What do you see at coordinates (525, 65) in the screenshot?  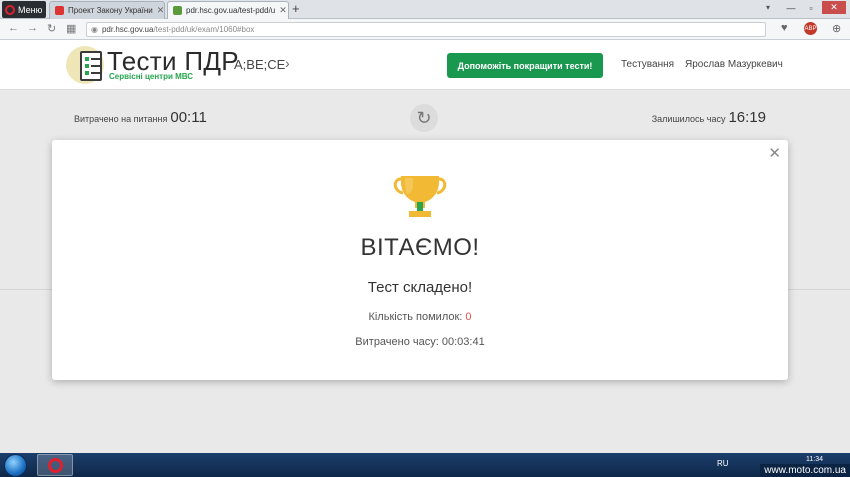 I see `improve-tests-button: Допоможіть покращити тести!` at bounding box center [525, 65].